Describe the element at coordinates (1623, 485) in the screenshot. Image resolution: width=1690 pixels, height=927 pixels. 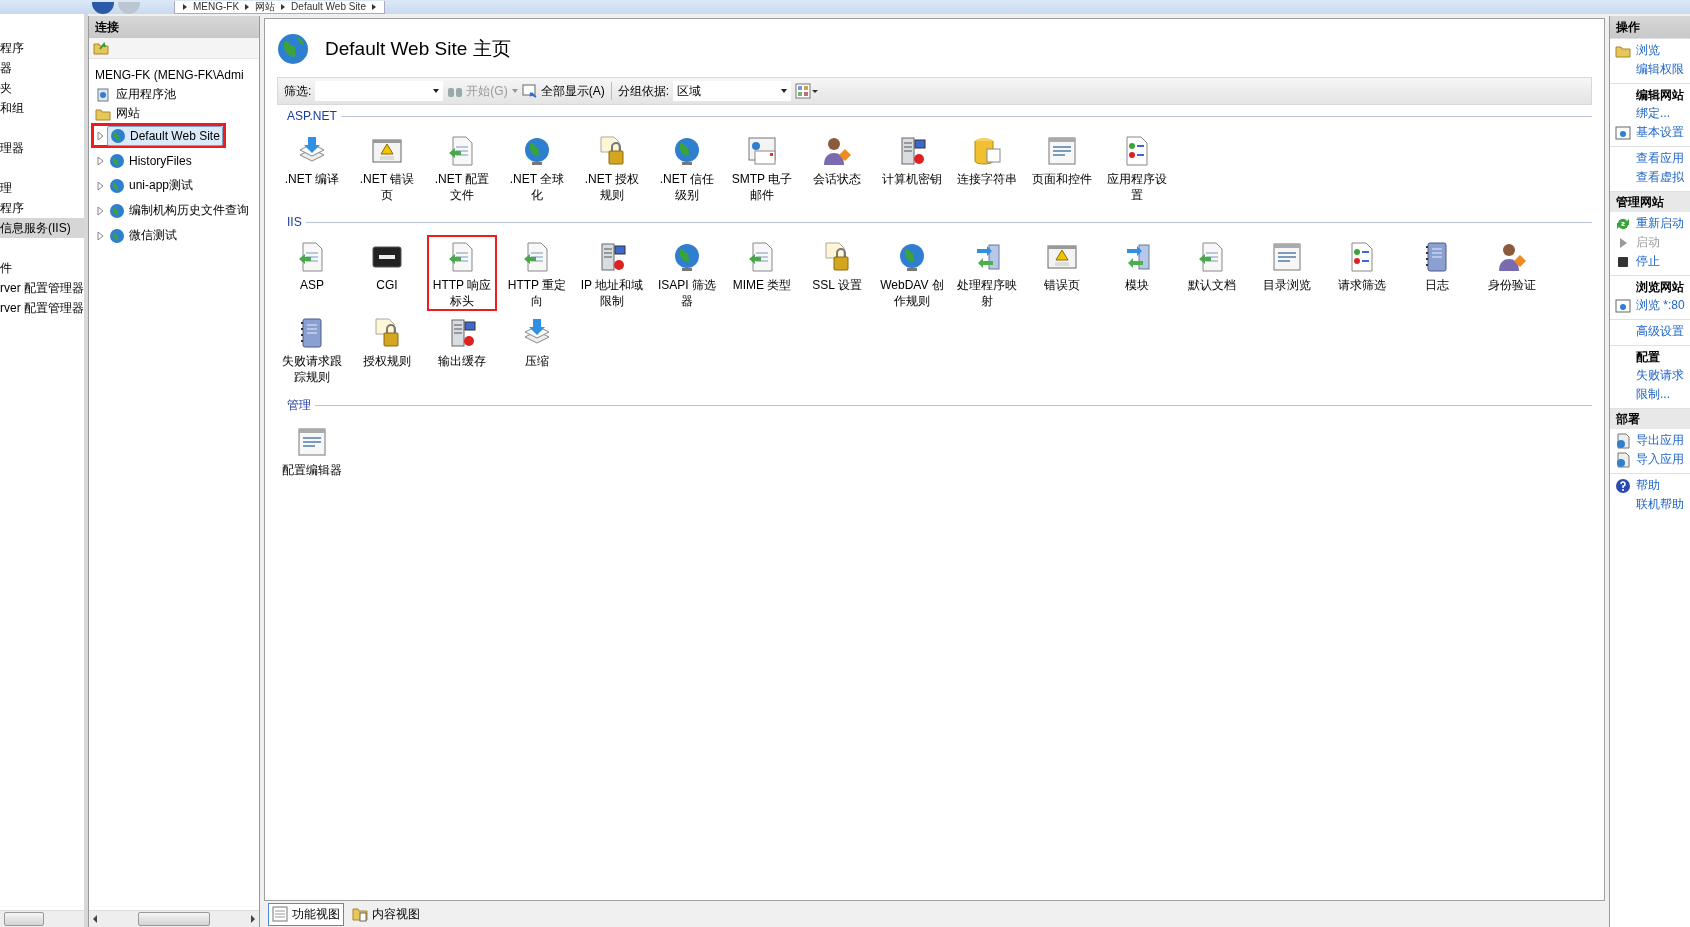
I see `help-icon` at that location.